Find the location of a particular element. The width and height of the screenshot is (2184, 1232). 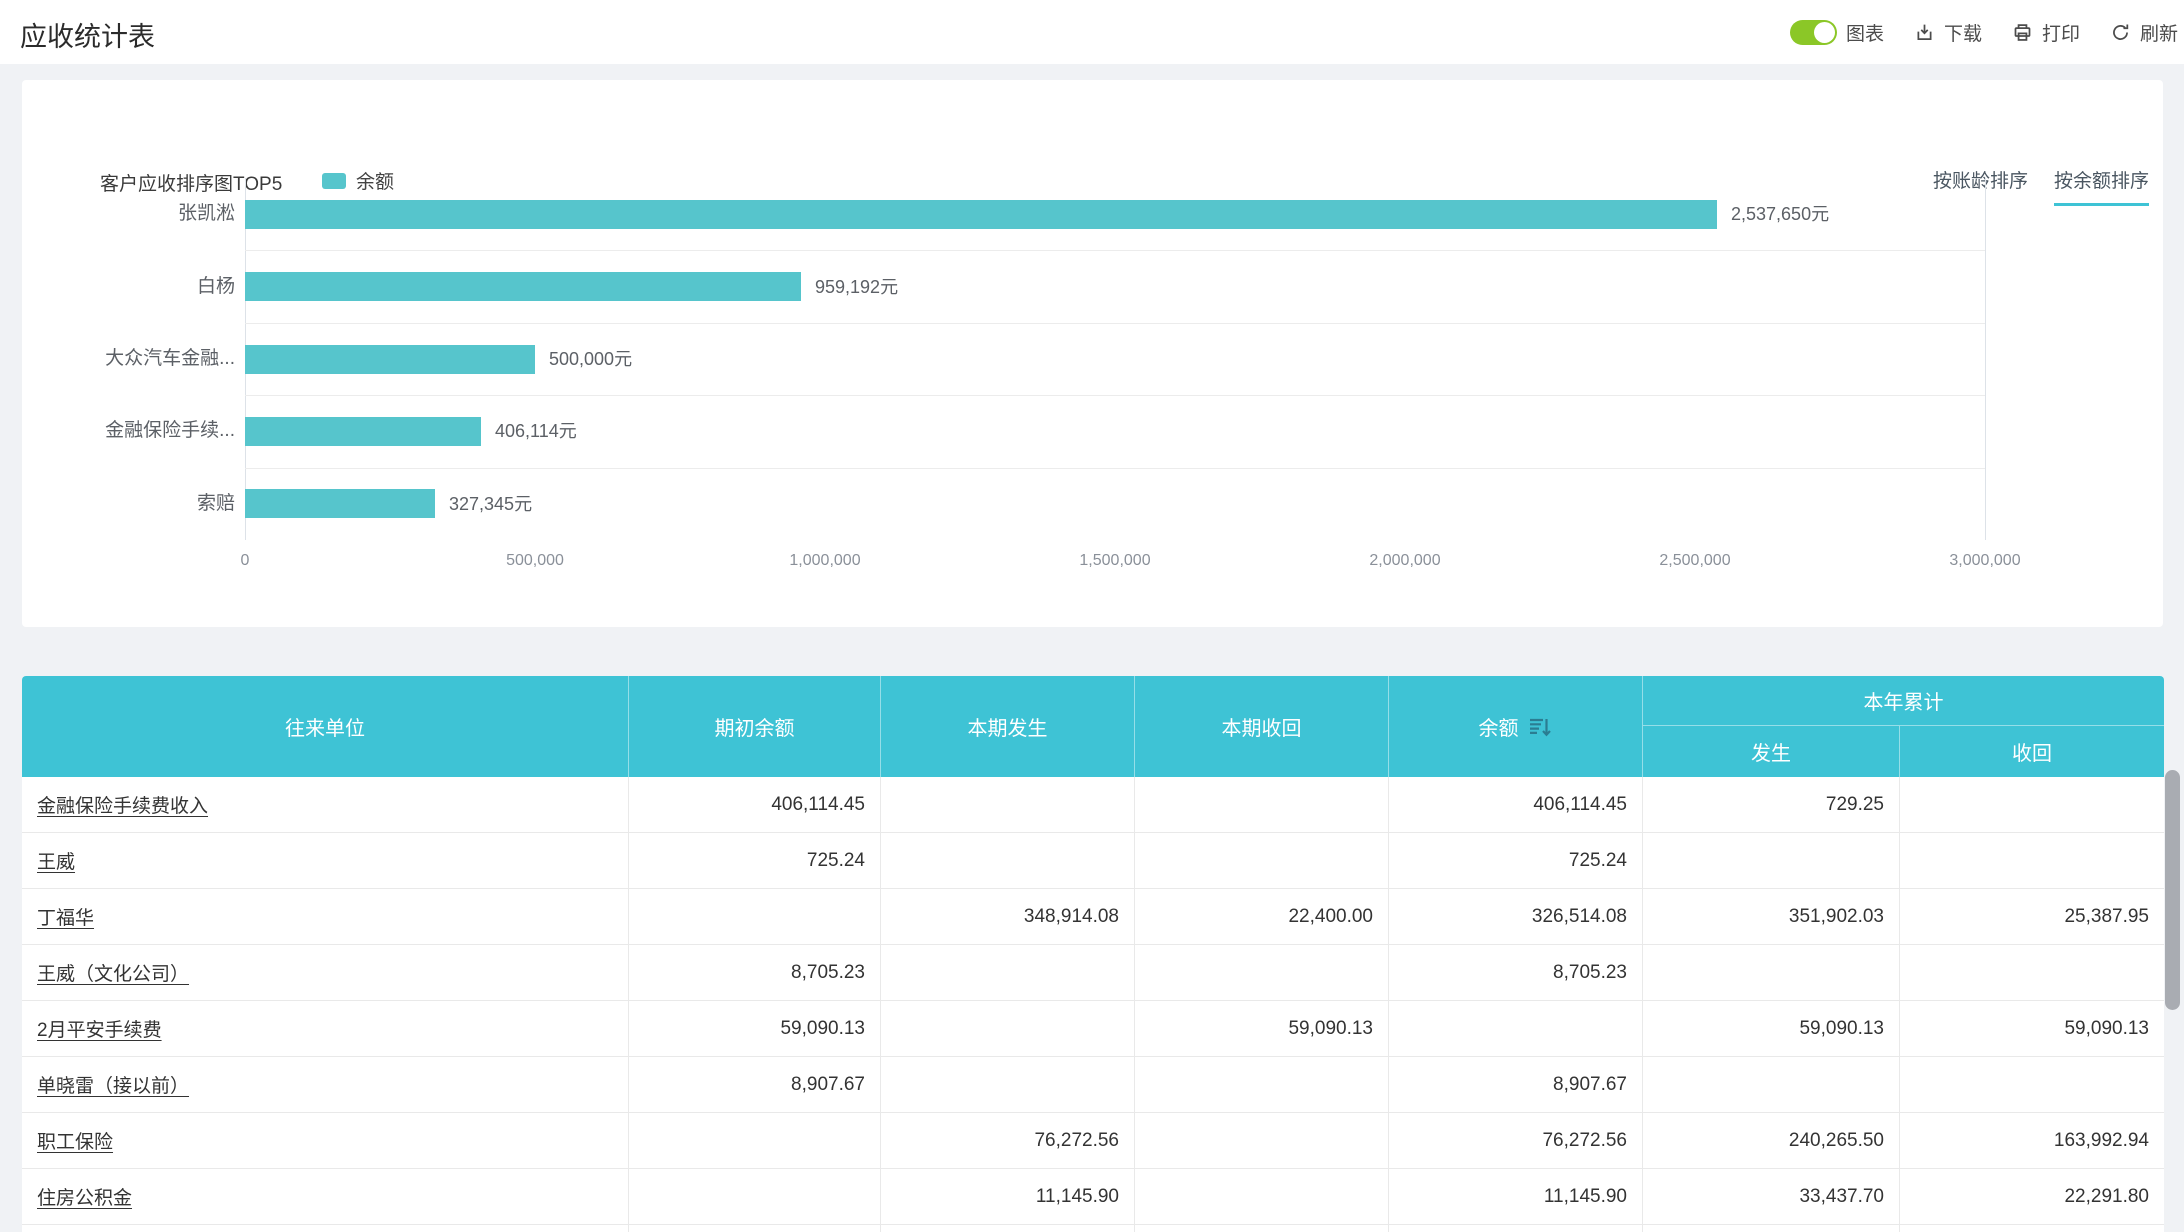

print-button: 打印 is located at coordinates (2046, 32).